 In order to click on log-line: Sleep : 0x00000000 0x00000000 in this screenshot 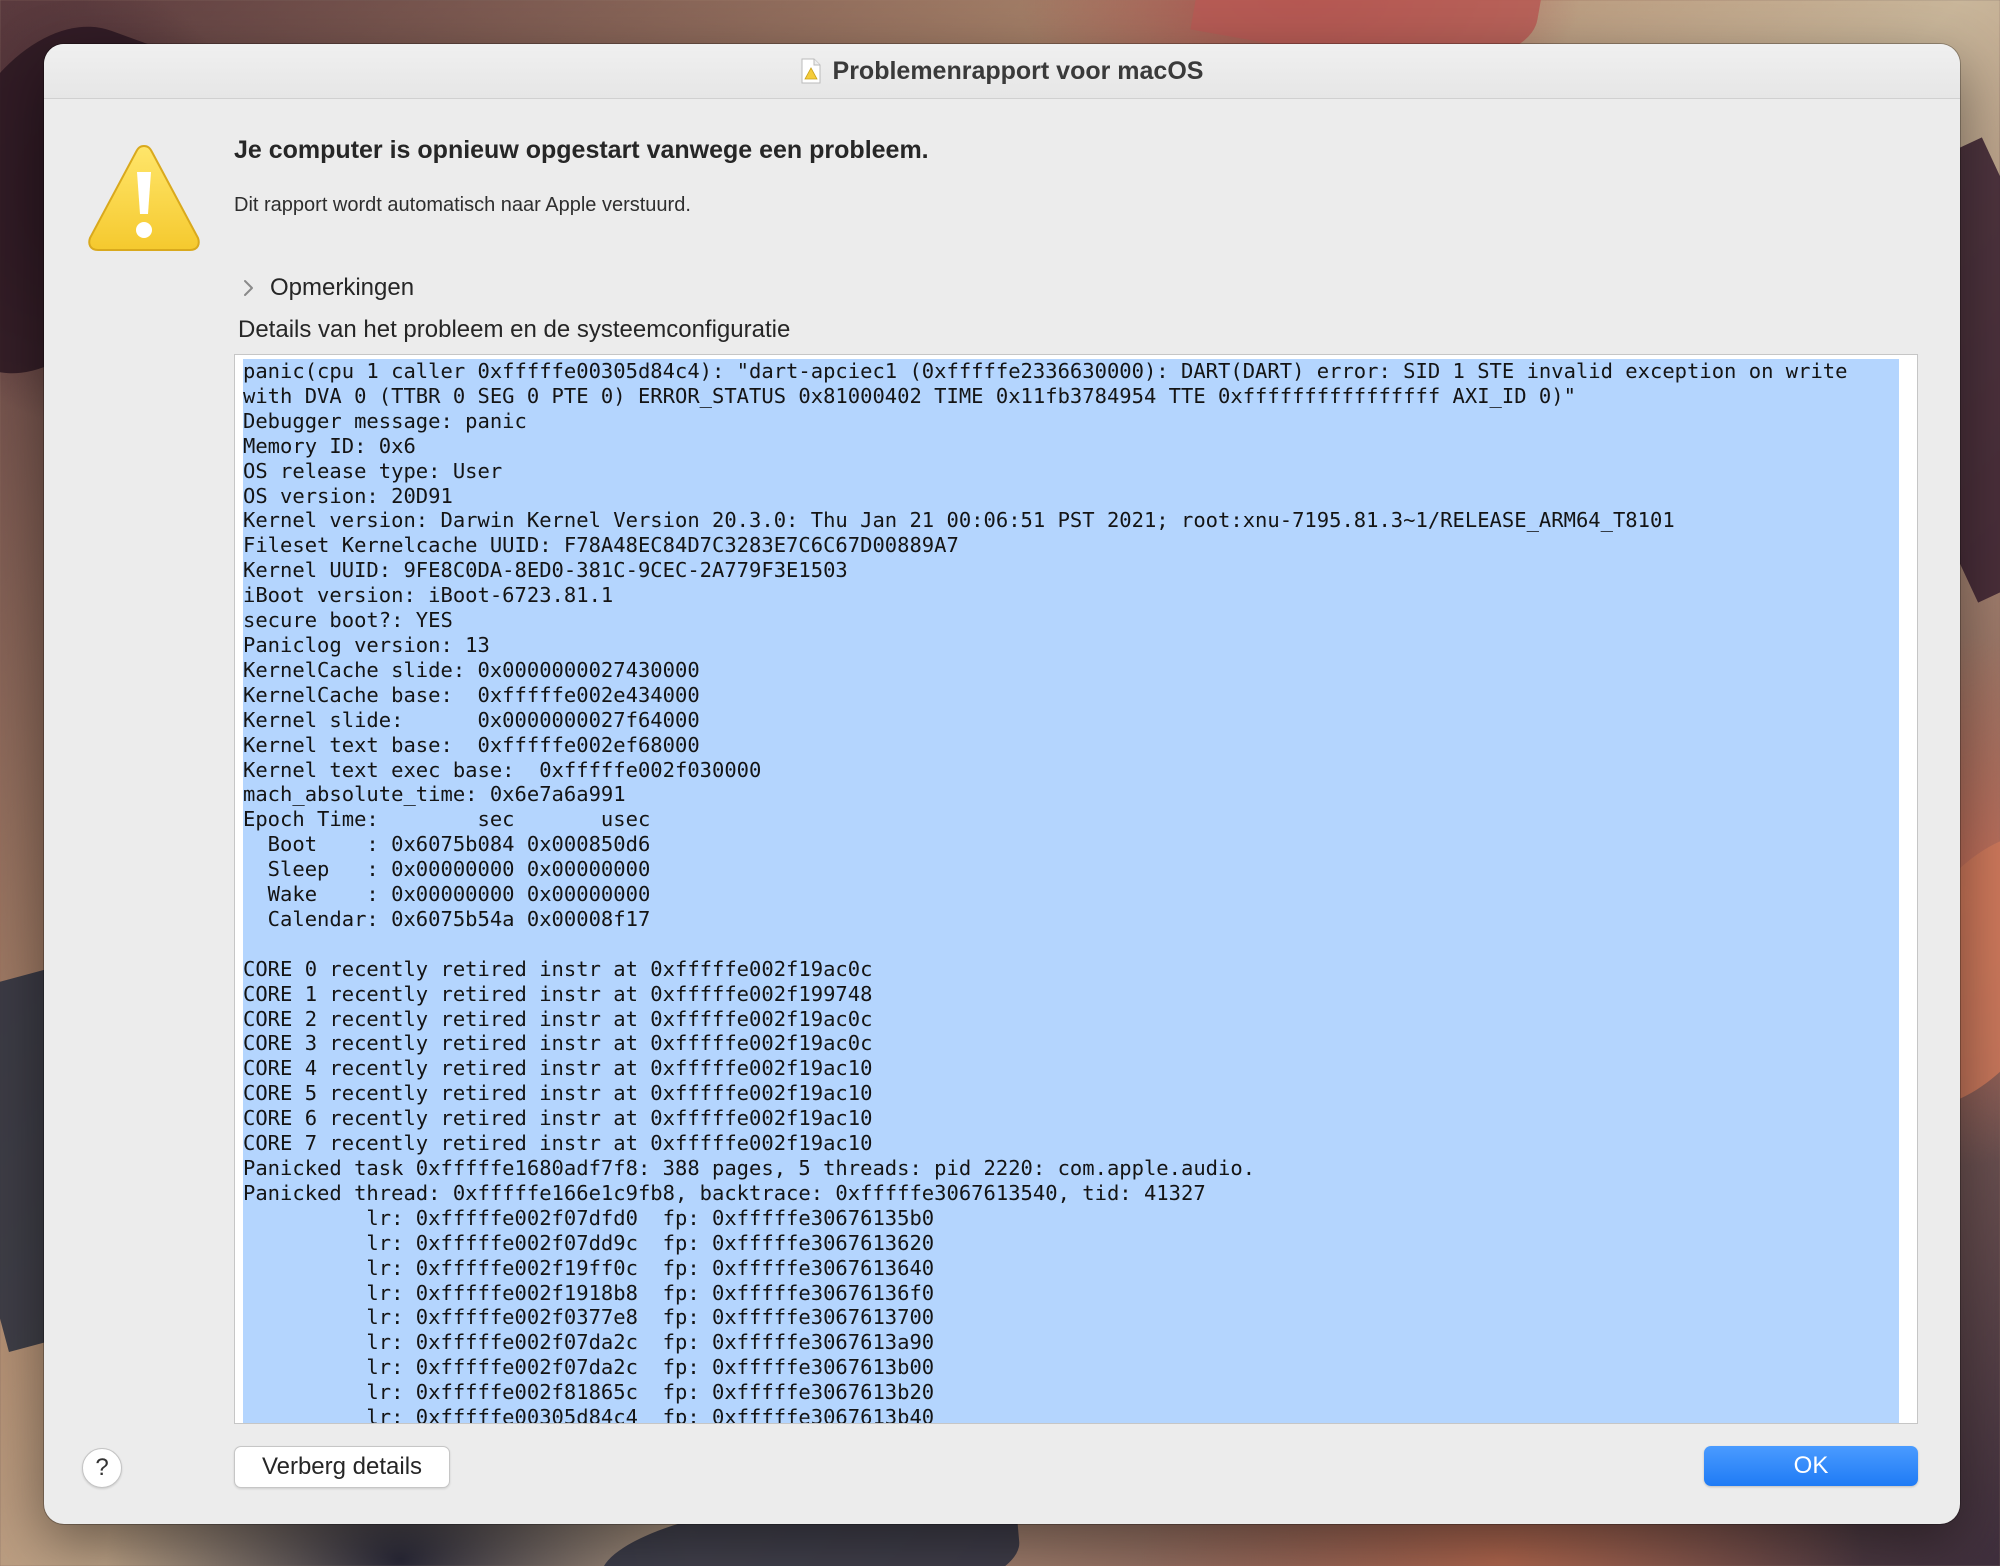, I will do `click(447, 869)`.